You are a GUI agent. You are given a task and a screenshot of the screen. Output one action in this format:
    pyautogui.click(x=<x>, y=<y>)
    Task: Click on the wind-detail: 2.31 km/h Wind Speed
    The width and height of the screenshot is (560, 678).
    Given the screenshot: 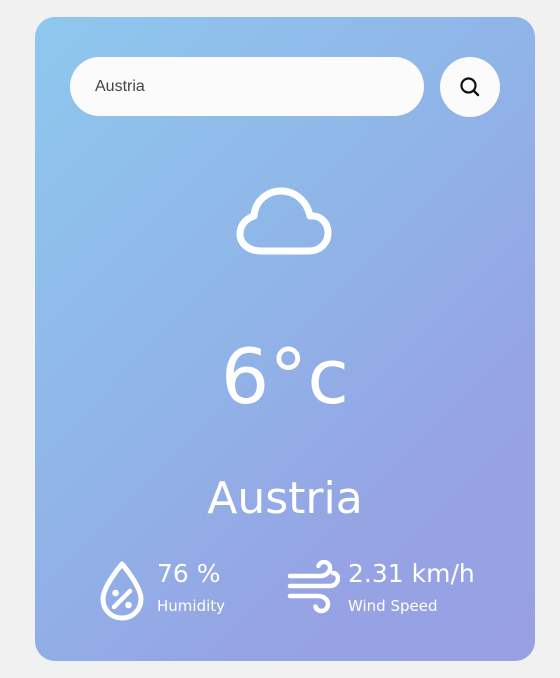 What is the action you would take?
    pyautogui.click(x=391, y=592)
    